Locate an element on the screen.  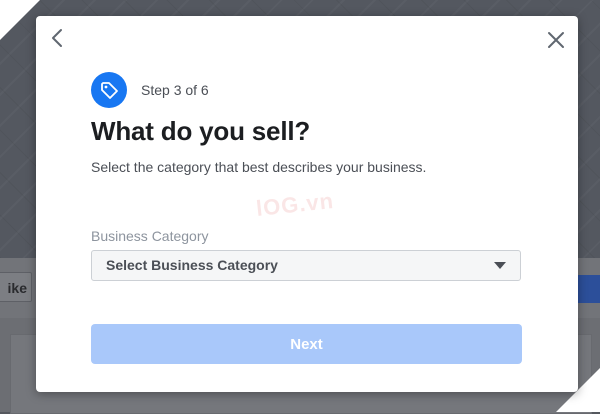
select-value: Select Business Category is located at coordinates (192, 265).